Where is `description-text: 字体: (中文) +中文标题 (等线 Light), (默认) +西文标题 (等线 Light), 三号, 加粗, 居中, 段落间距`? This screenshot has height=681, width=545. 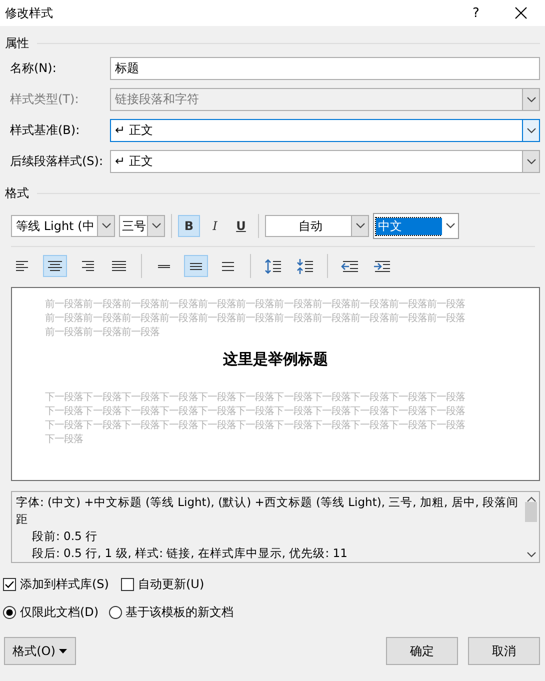
description-text: 字体: (中文) +中文标题 (等线 Light), (默认) +西文标题 (等线 Light), 三号, 加粗, 居中, 段落间距 is located at coordinates (267, 511).